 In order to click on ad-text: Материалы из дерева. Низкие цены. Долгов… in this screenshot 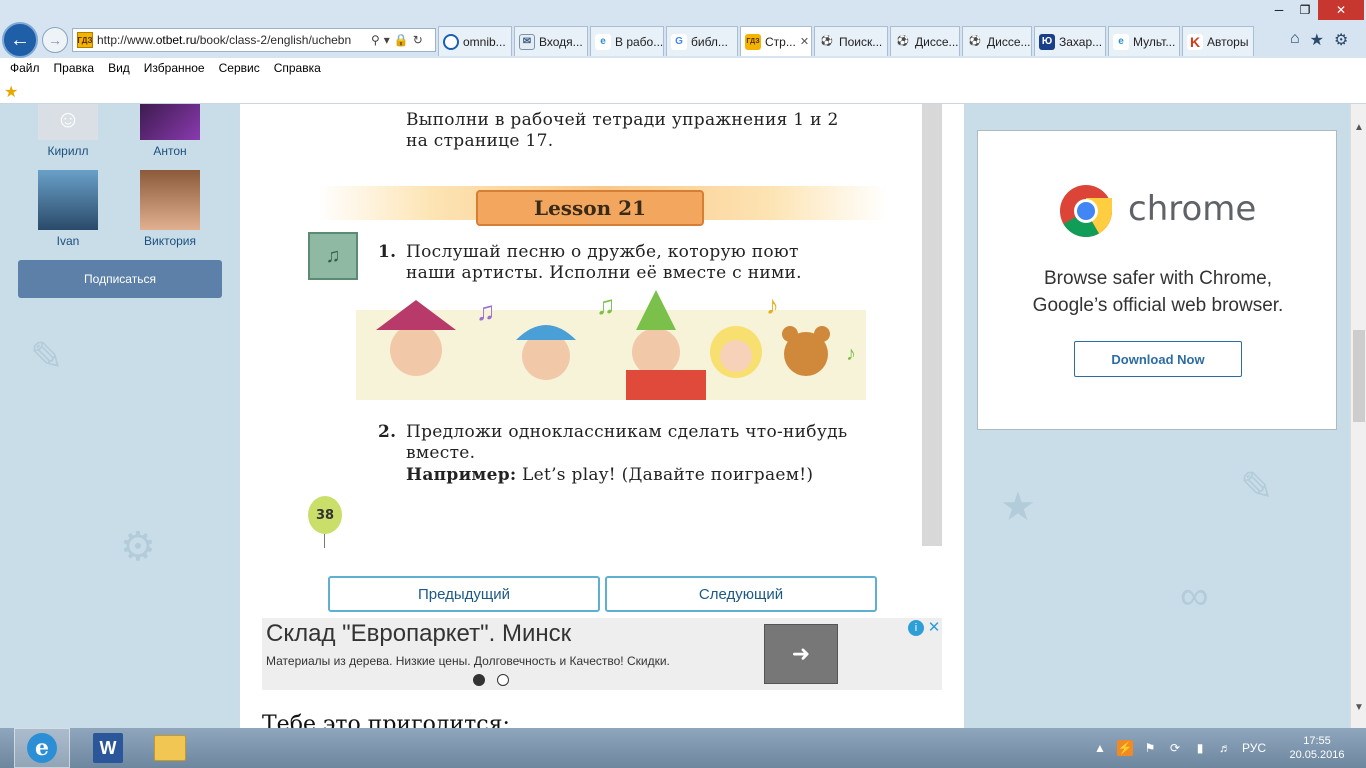, I will do `click(468, 661)`.